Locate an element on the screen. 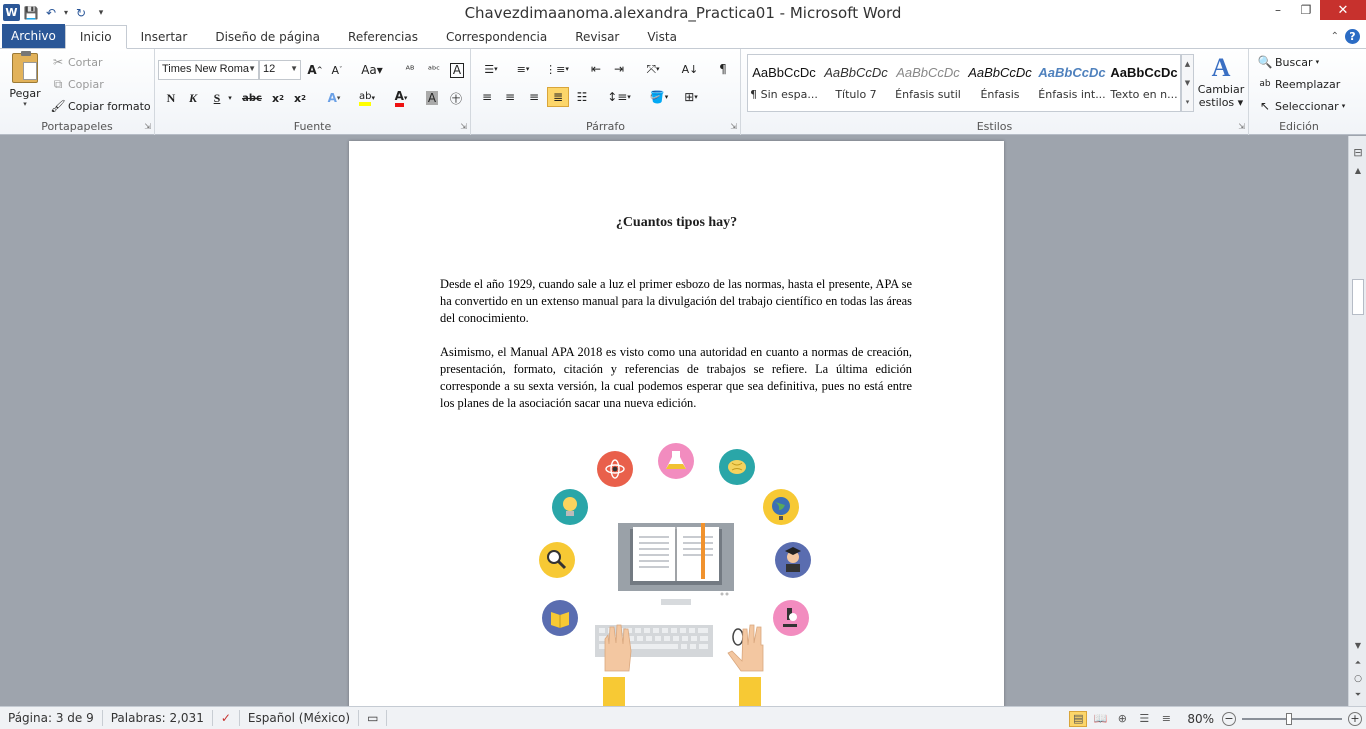  clipboard-launcher-icon: ⇲ is located at coordinates (147, 126).